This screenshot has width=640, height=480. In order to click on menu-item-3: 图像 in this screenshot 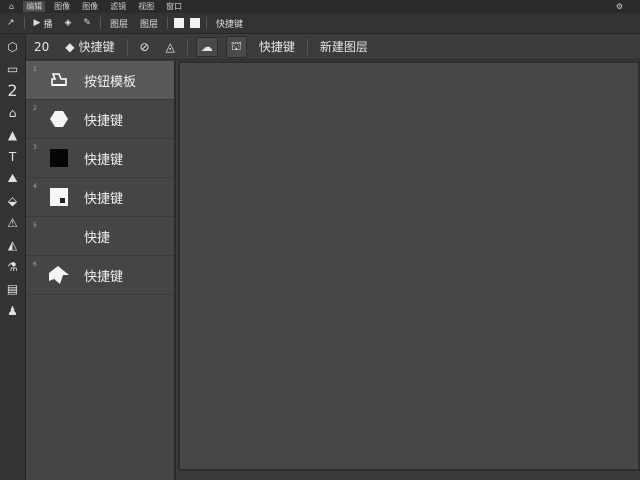, I will do `click(90, 6)`.